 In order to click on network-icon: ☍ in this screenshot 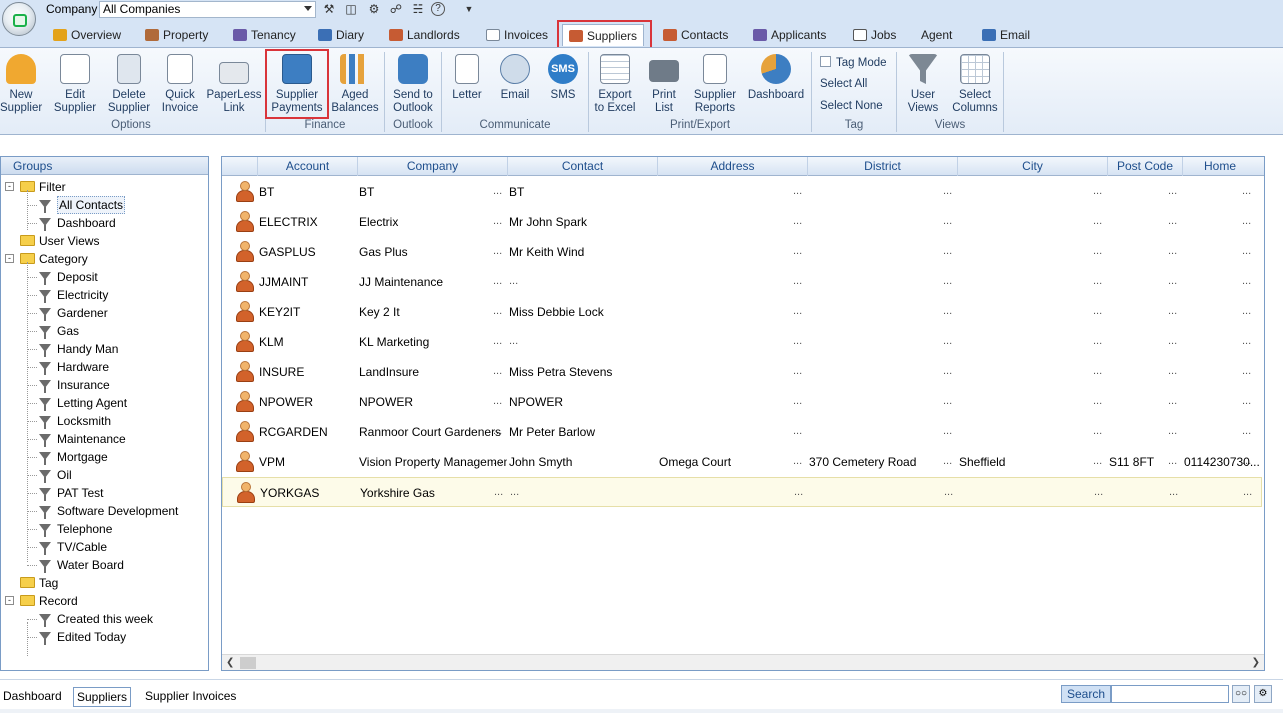, I will do `click(396, 9)`.